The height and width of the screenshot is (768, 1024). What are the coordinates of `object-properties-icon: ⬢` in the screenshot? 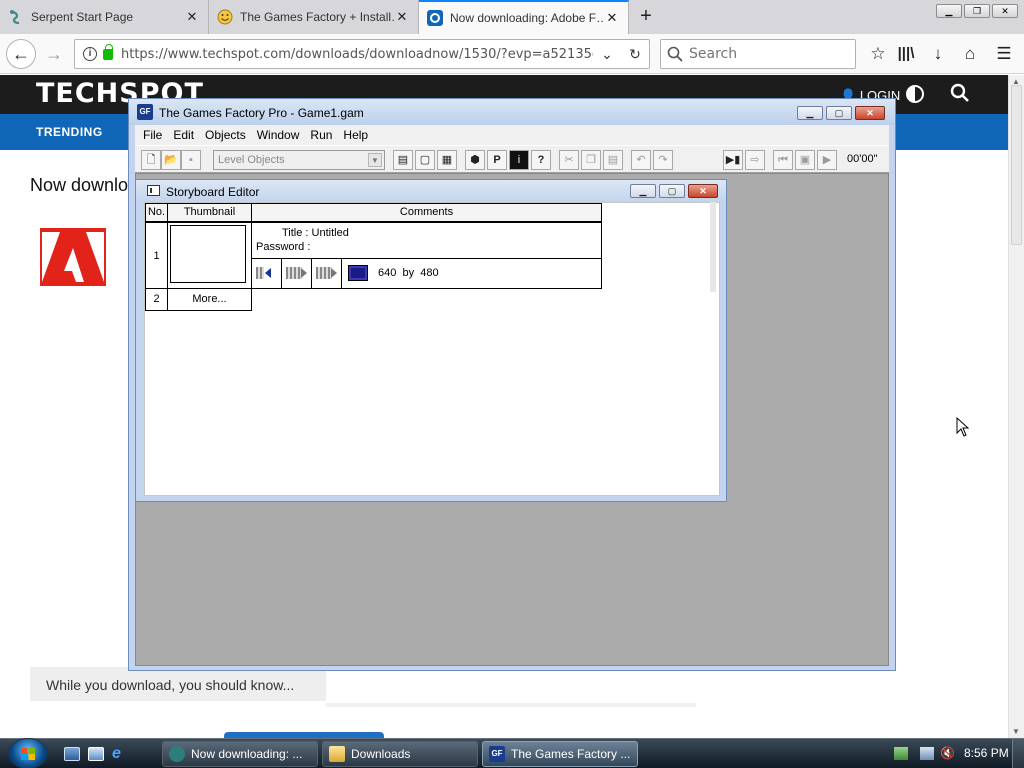 It's located at (475, 160).